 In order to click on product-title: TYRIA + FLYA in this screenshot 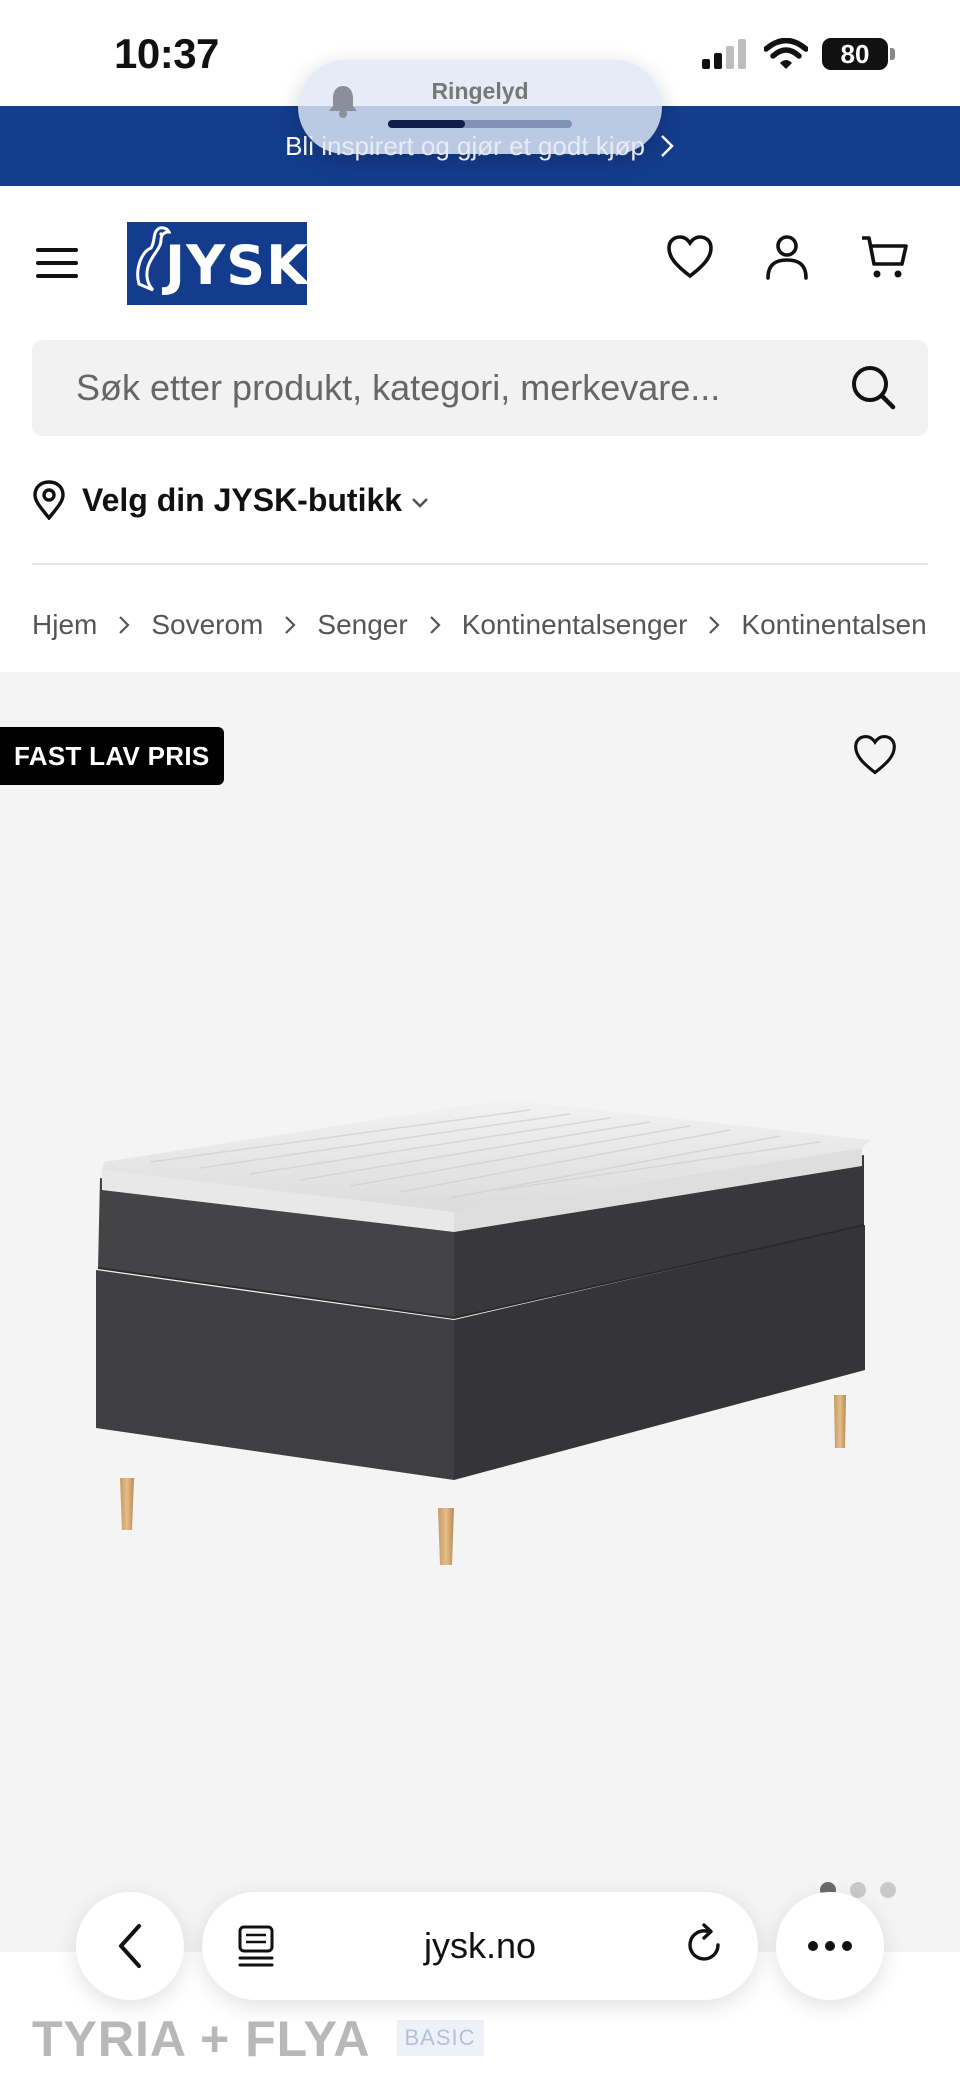, I will do `click(201, 2039)`.